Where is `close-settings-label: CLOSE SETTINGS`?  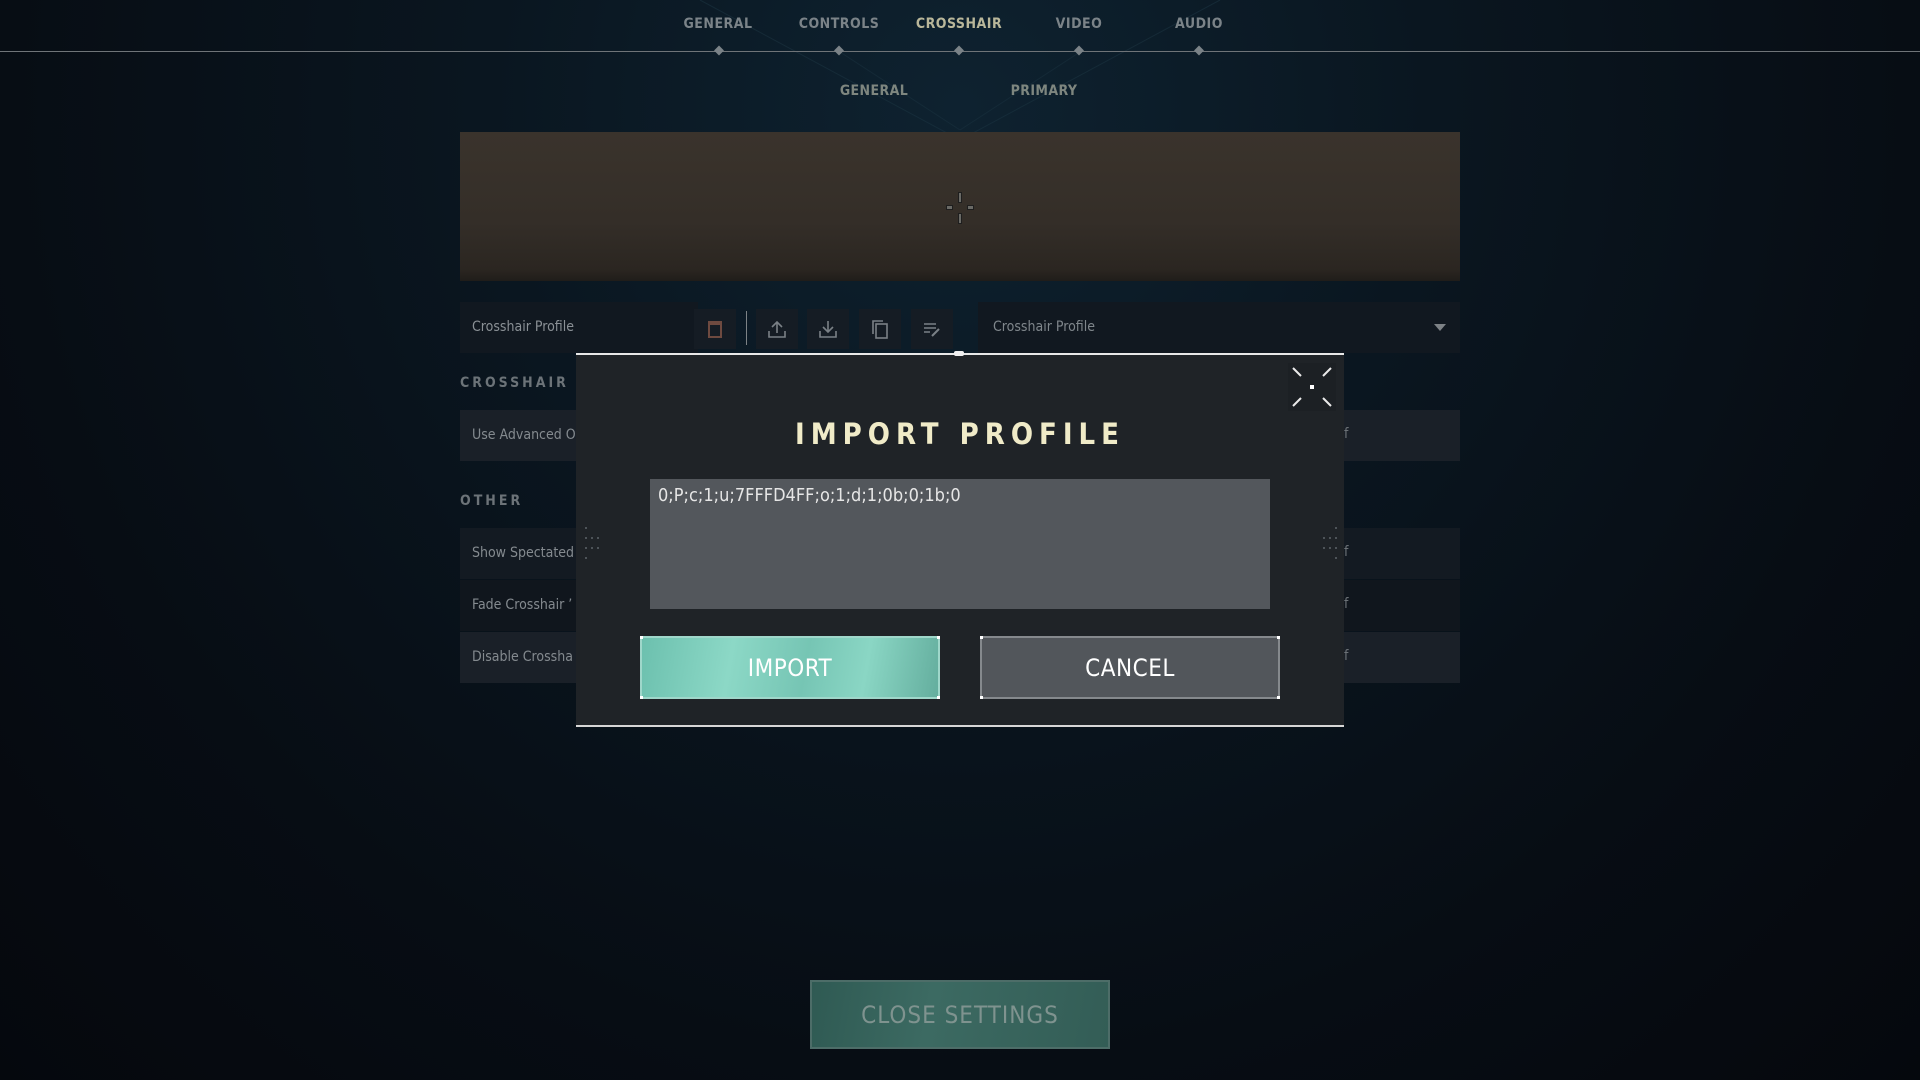 close-settings-label: CLOSE SETTINGS is located at coordinates (960, 1014).